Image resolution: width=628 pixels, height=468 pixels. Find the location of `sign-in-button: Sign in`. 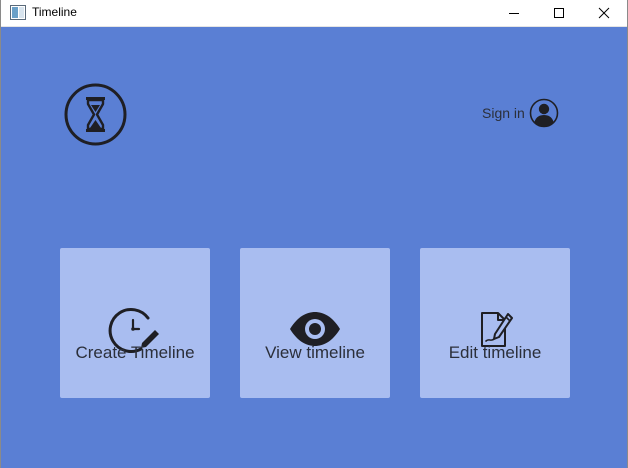

sign-in-button: Sign in is located at coordinates (520, 113).